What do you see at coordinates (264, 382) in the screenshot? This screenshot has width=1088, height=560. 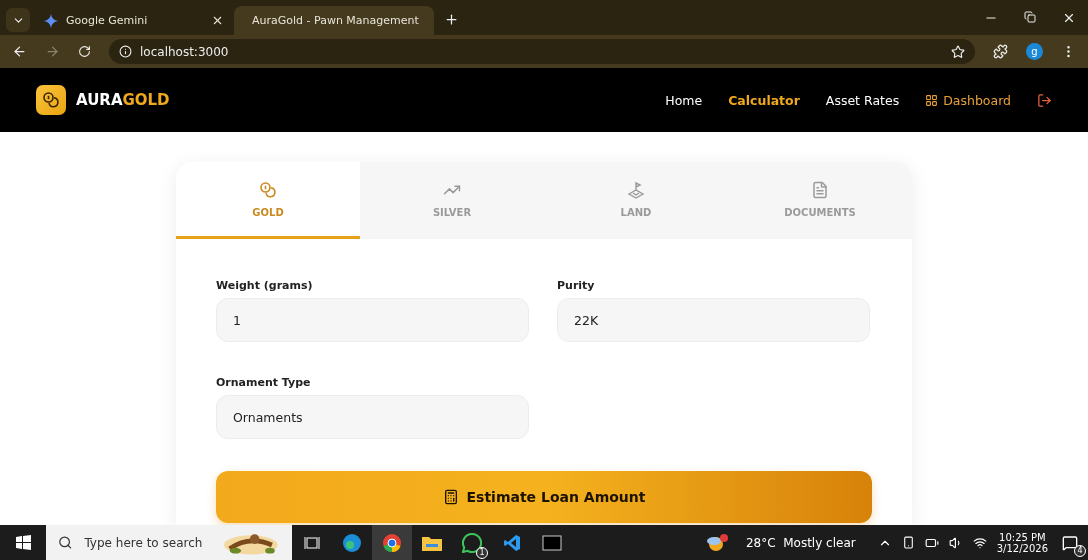 I see `field-label: Ornament Type` at bounding box center [264, 382].